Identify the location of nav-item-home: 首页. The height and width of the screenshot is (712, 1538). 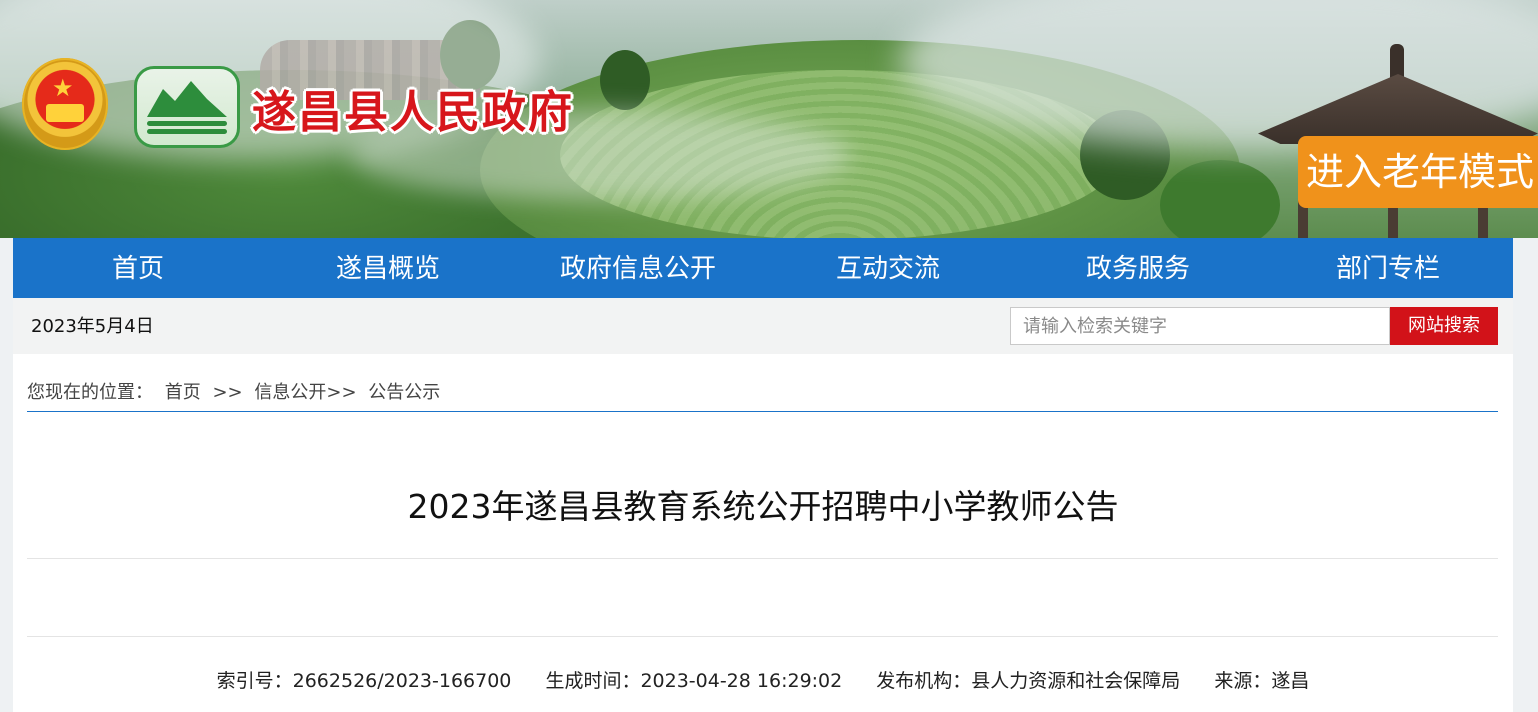
(138, 268).